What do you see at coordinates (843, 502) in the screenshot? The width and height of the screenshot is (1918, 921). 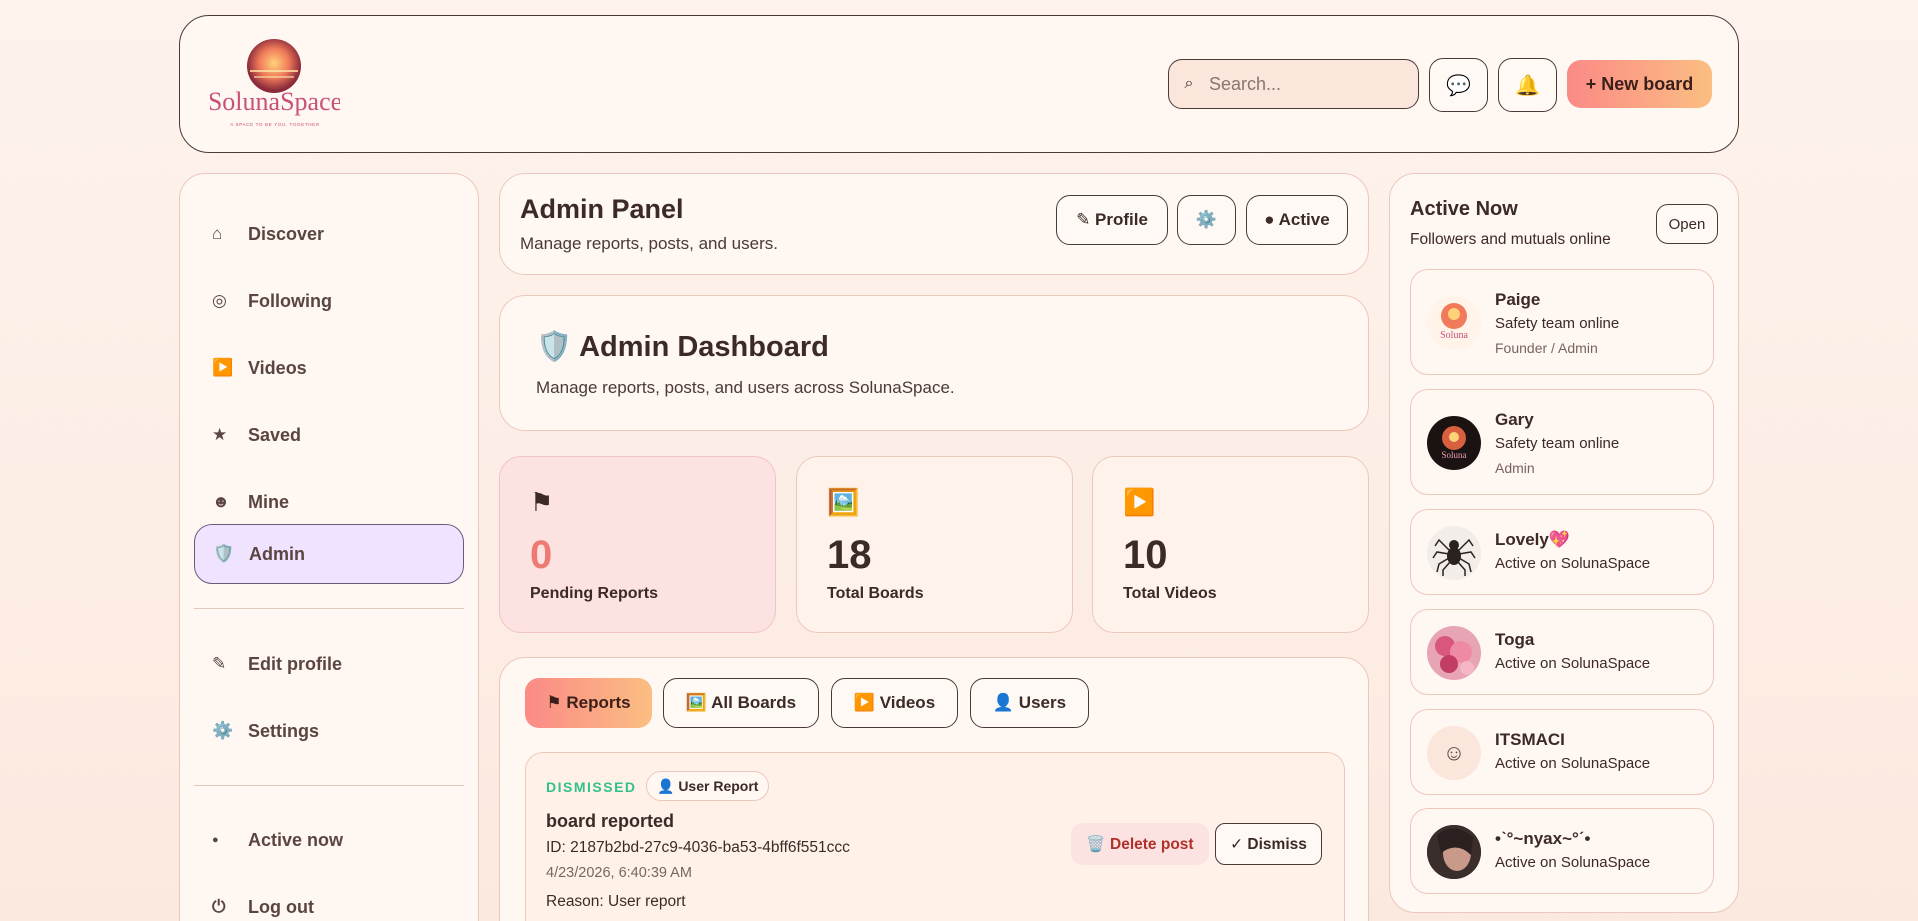 I see `picture-icon: 🖼️` at bounding box center [843, 502].